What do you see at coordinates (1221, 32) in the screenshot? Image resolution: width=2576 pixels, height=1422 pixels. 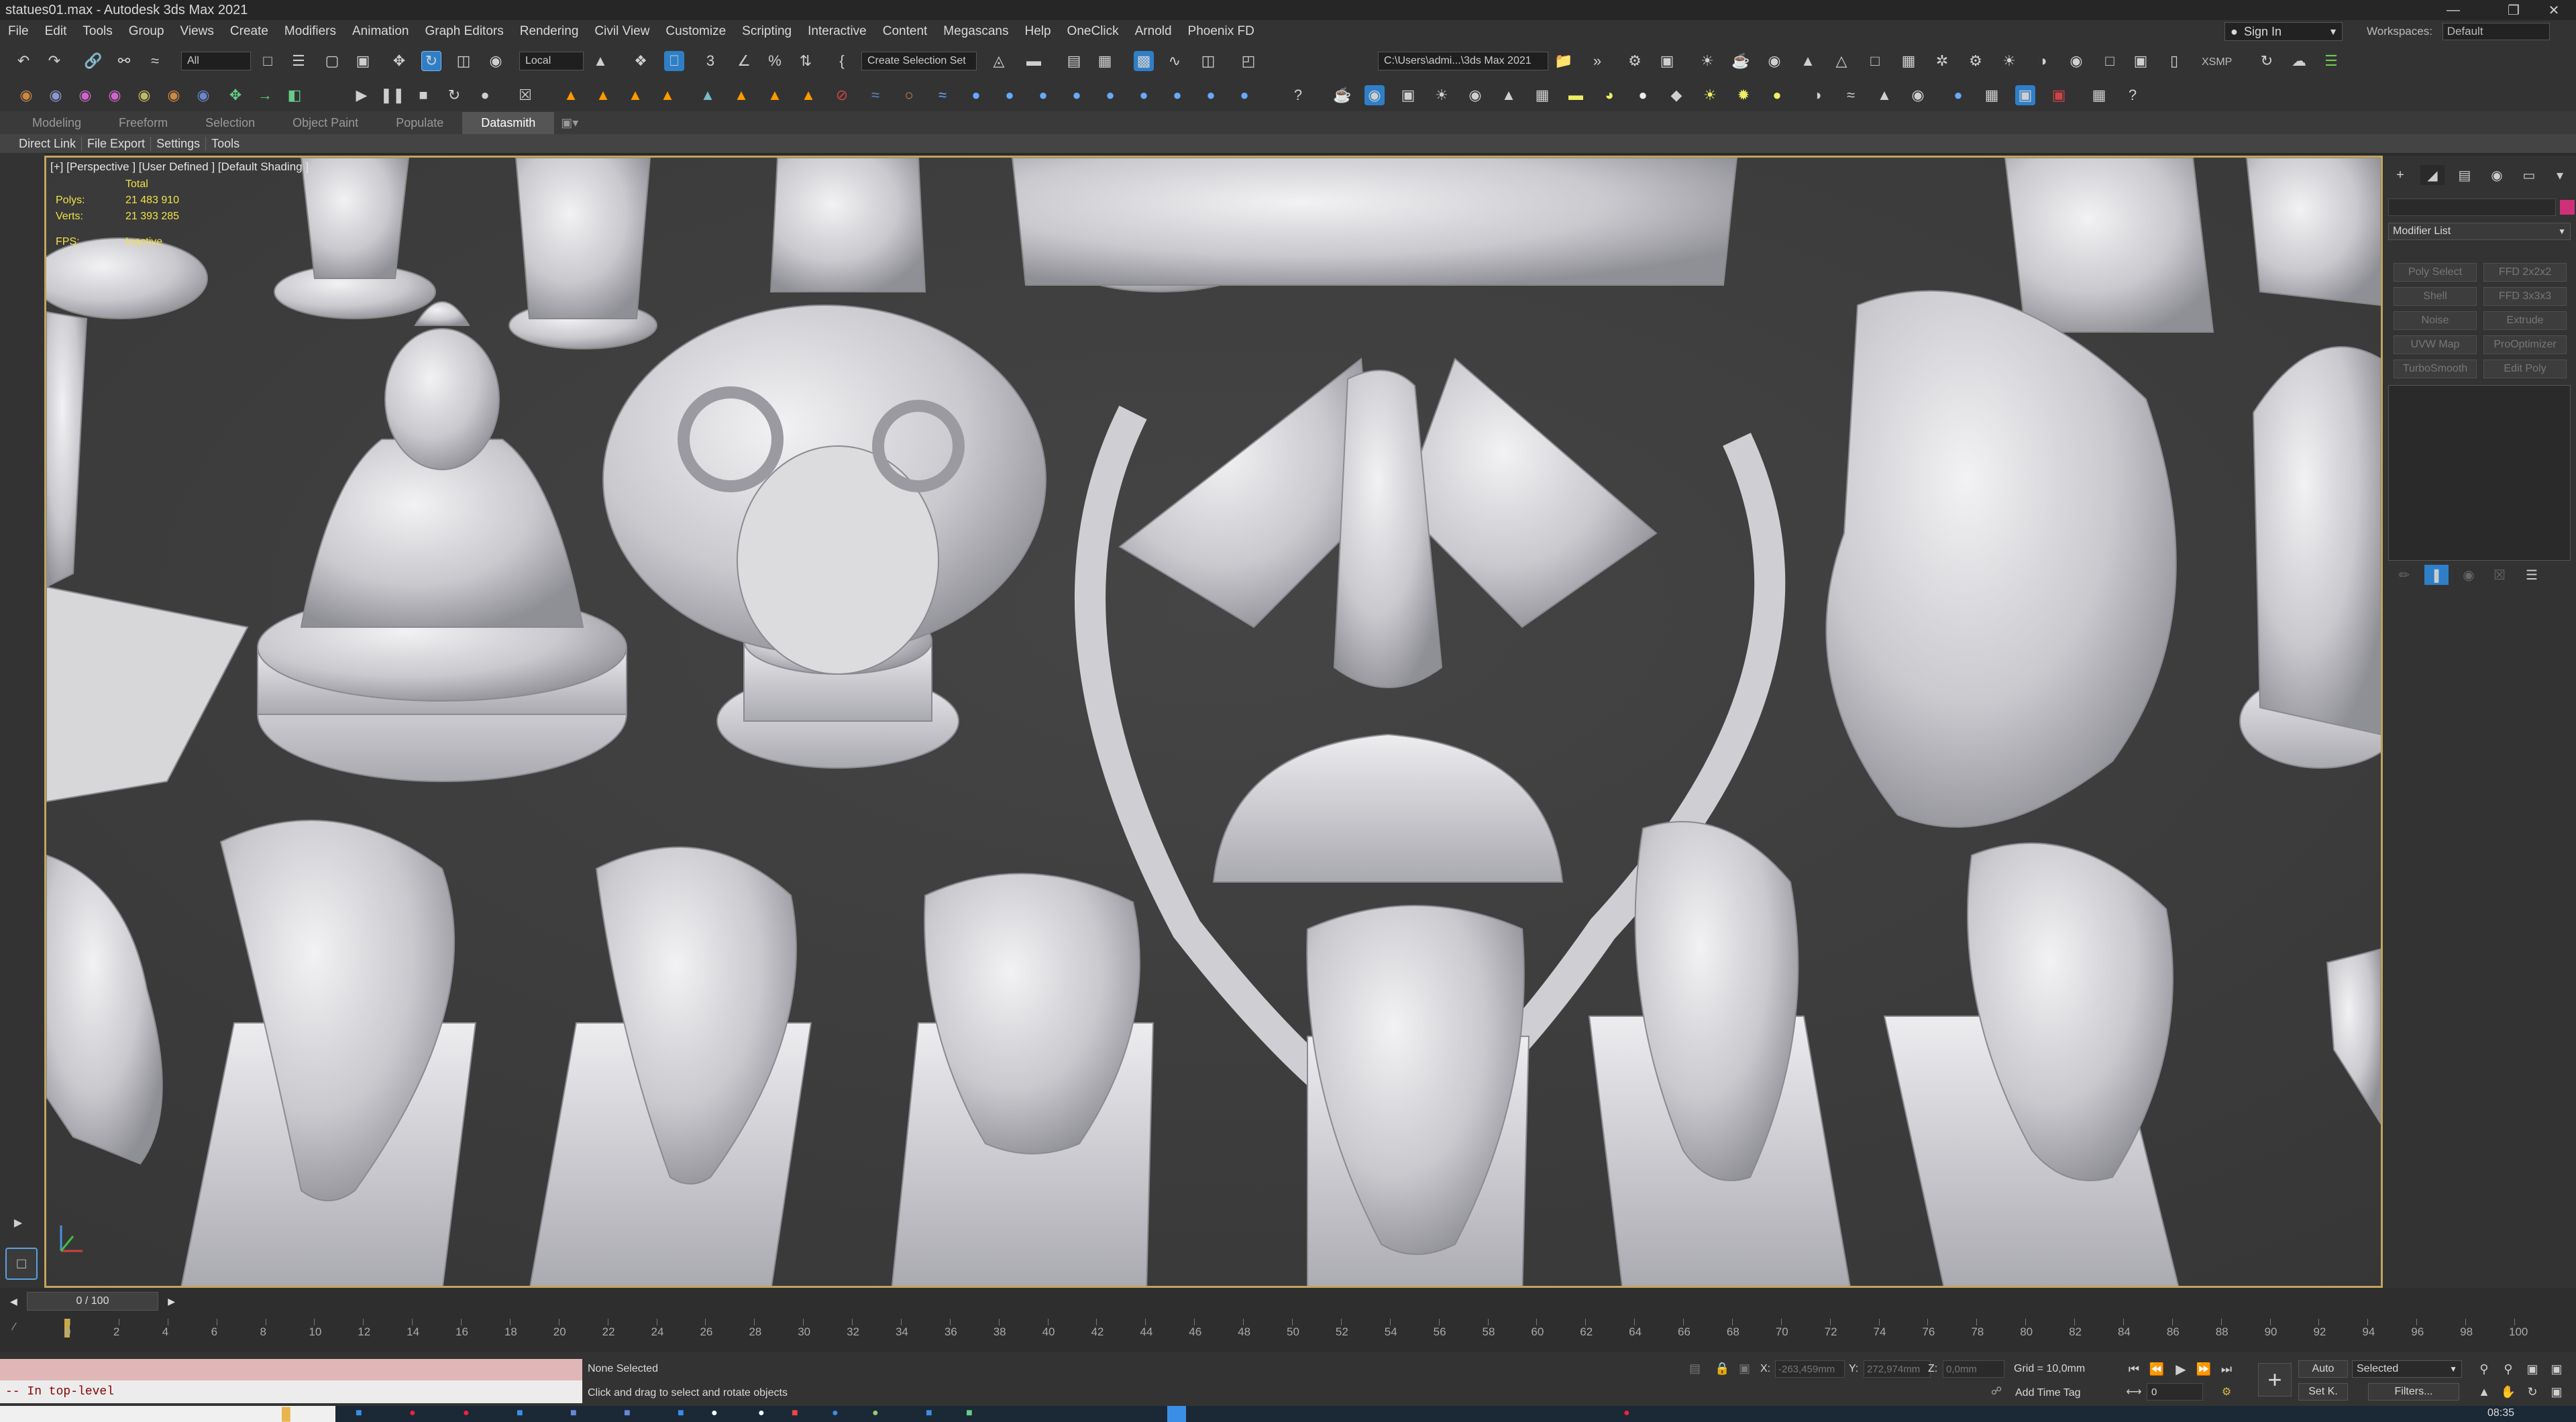 I see `menu-phoenix-fd: Phoenix FD` at bounding box center [1221, 32].